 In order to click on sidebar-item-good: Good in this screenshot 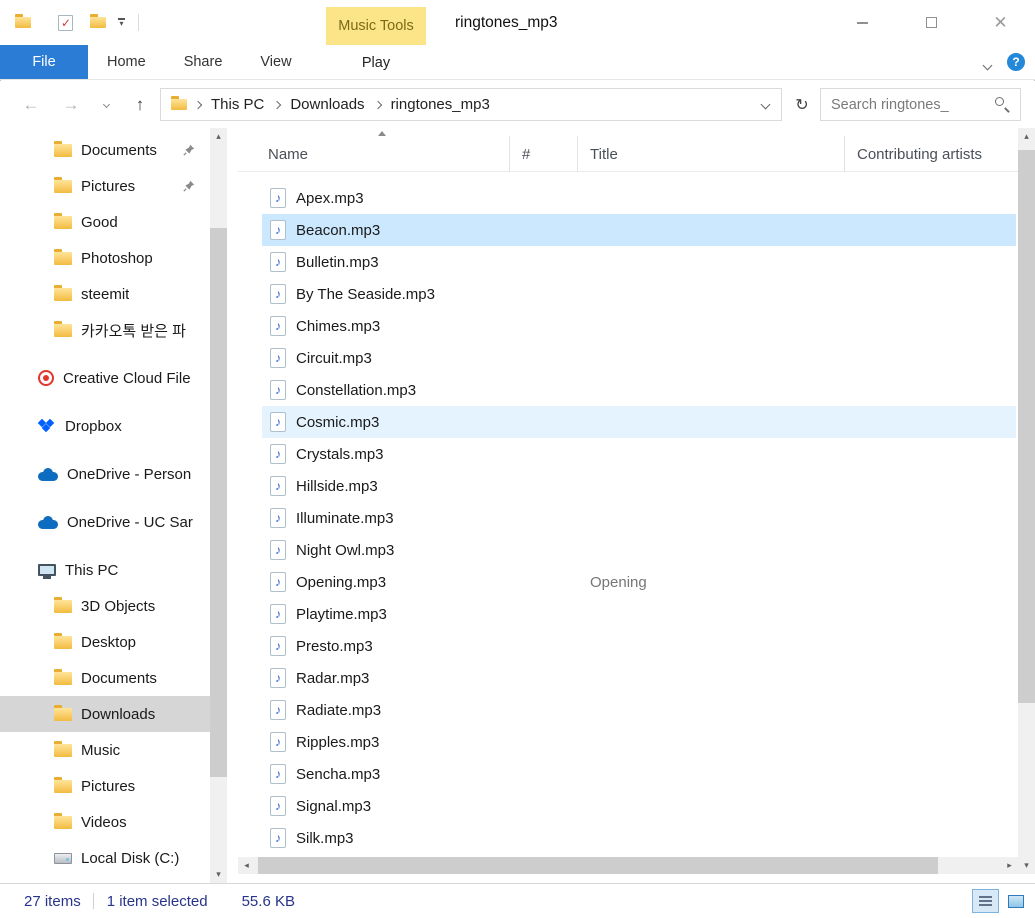, I will do `click(105, 222)`.